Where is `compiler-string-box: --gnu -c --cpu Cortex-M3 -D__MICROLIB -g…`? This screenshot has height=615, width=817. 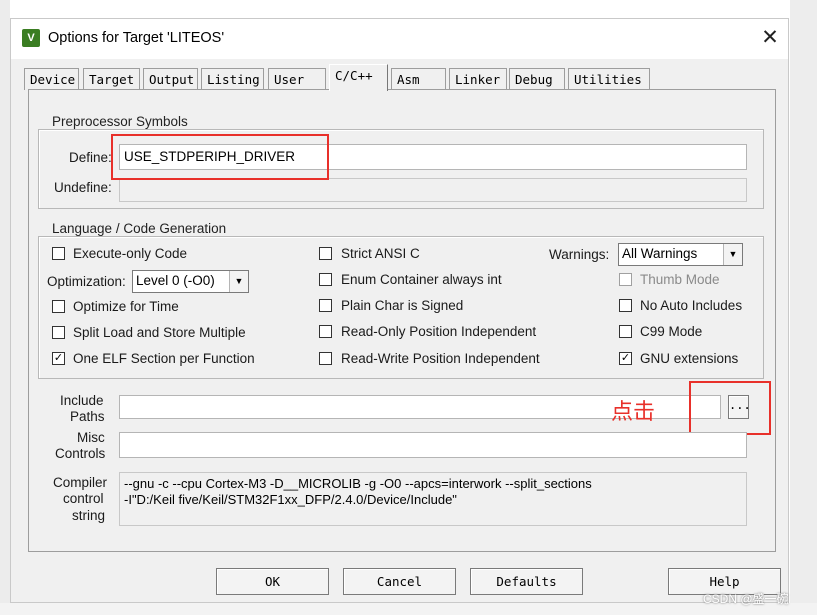
compiler-string-box: --gnu -c --cpu Cortex-M3 -D__MICROLIB -g… is located at coordinates (433, 499).